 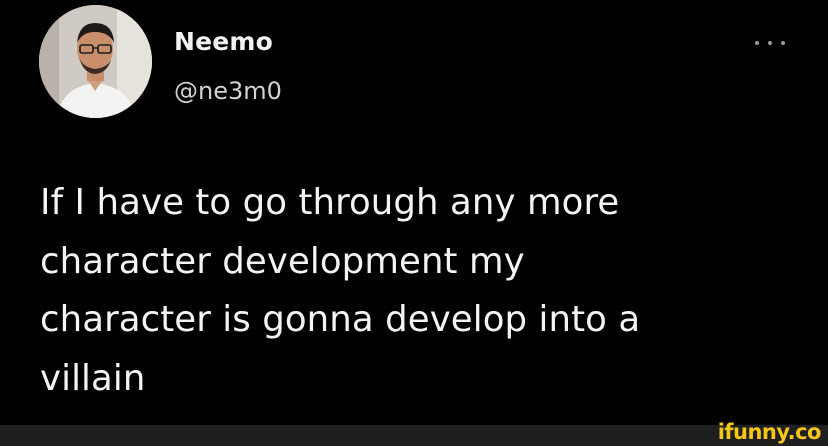 What do you see at coordinates (228, 91) in the screenshot?
I see `author-handle: @ne3m0` at bounding box center [228, 91].